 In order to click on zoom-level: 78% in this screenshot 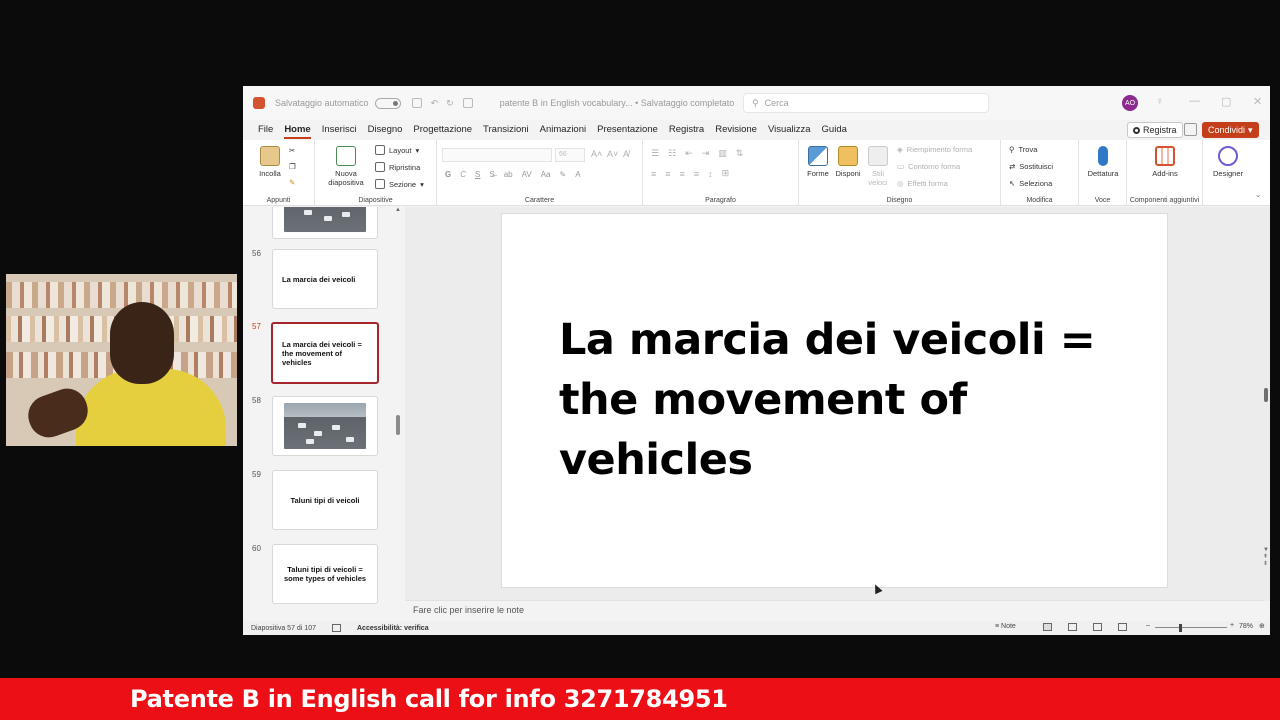, I will do `click(1246, 626)`.